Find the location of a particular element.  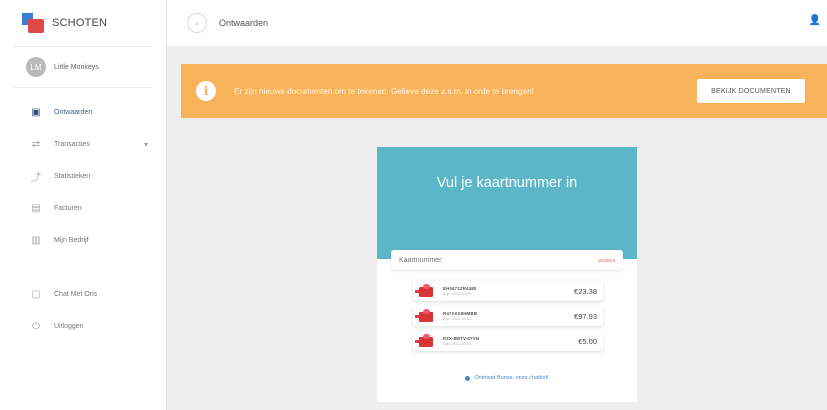

card-number-field: Verplicht is located at coordinates (507, 260).